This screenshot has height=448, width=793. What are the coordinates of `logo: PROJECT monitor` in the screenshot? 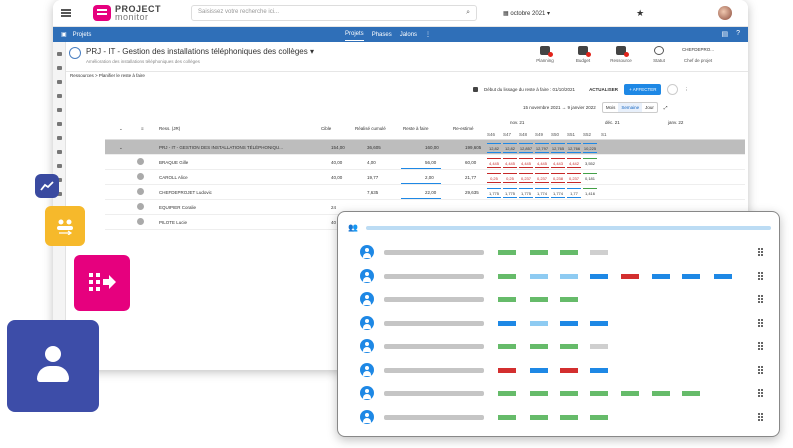 It's located at (127, 13).